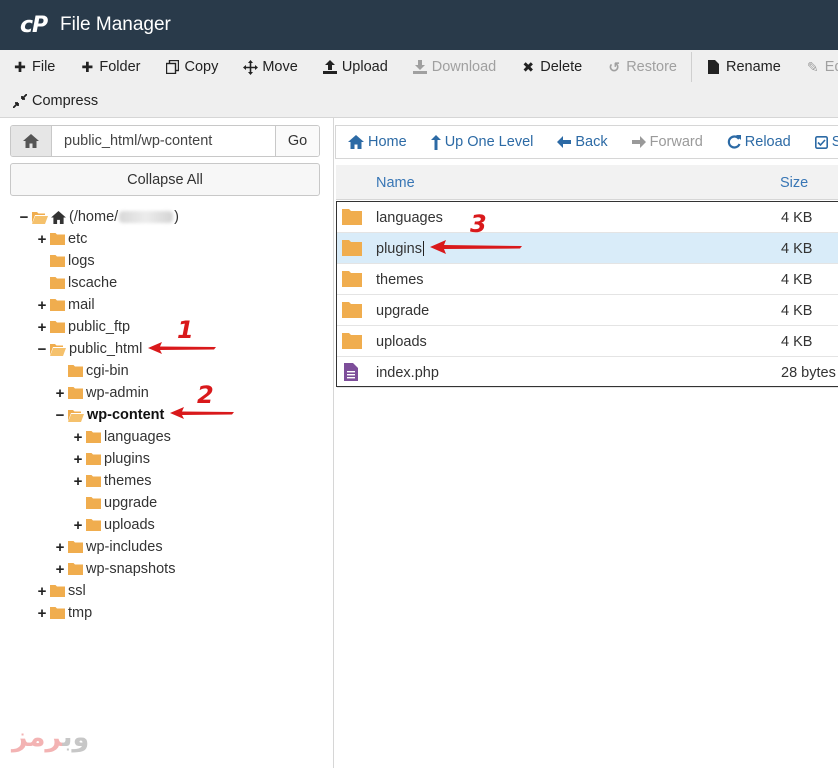  Describe the element at coordinates (83, 327) in the screenshot. I see `tree-item-public-ftp: + public_ftp` at that location.